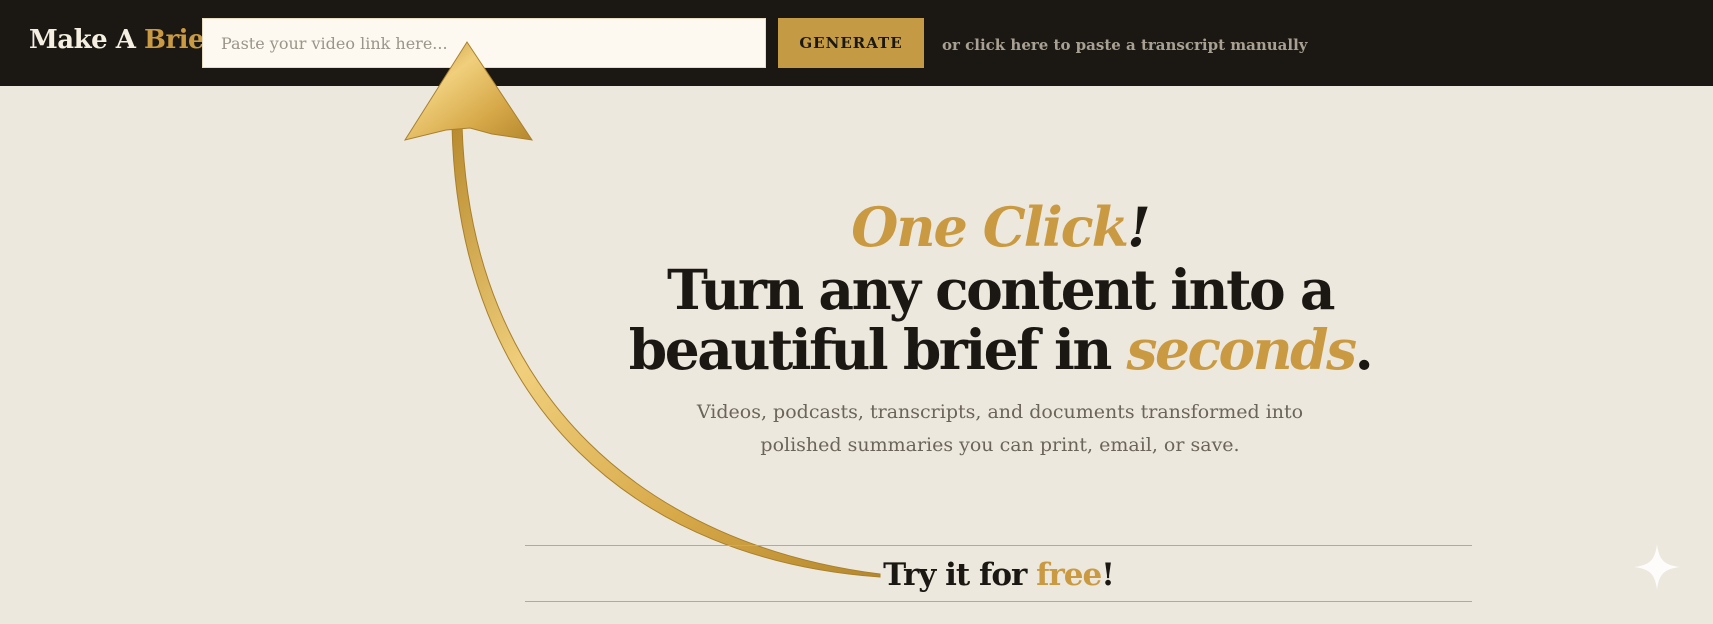 The image size is (1713, 624). Describe the element at coordinates (998, 545) in the screenshot. I see `divider-top` at that location.